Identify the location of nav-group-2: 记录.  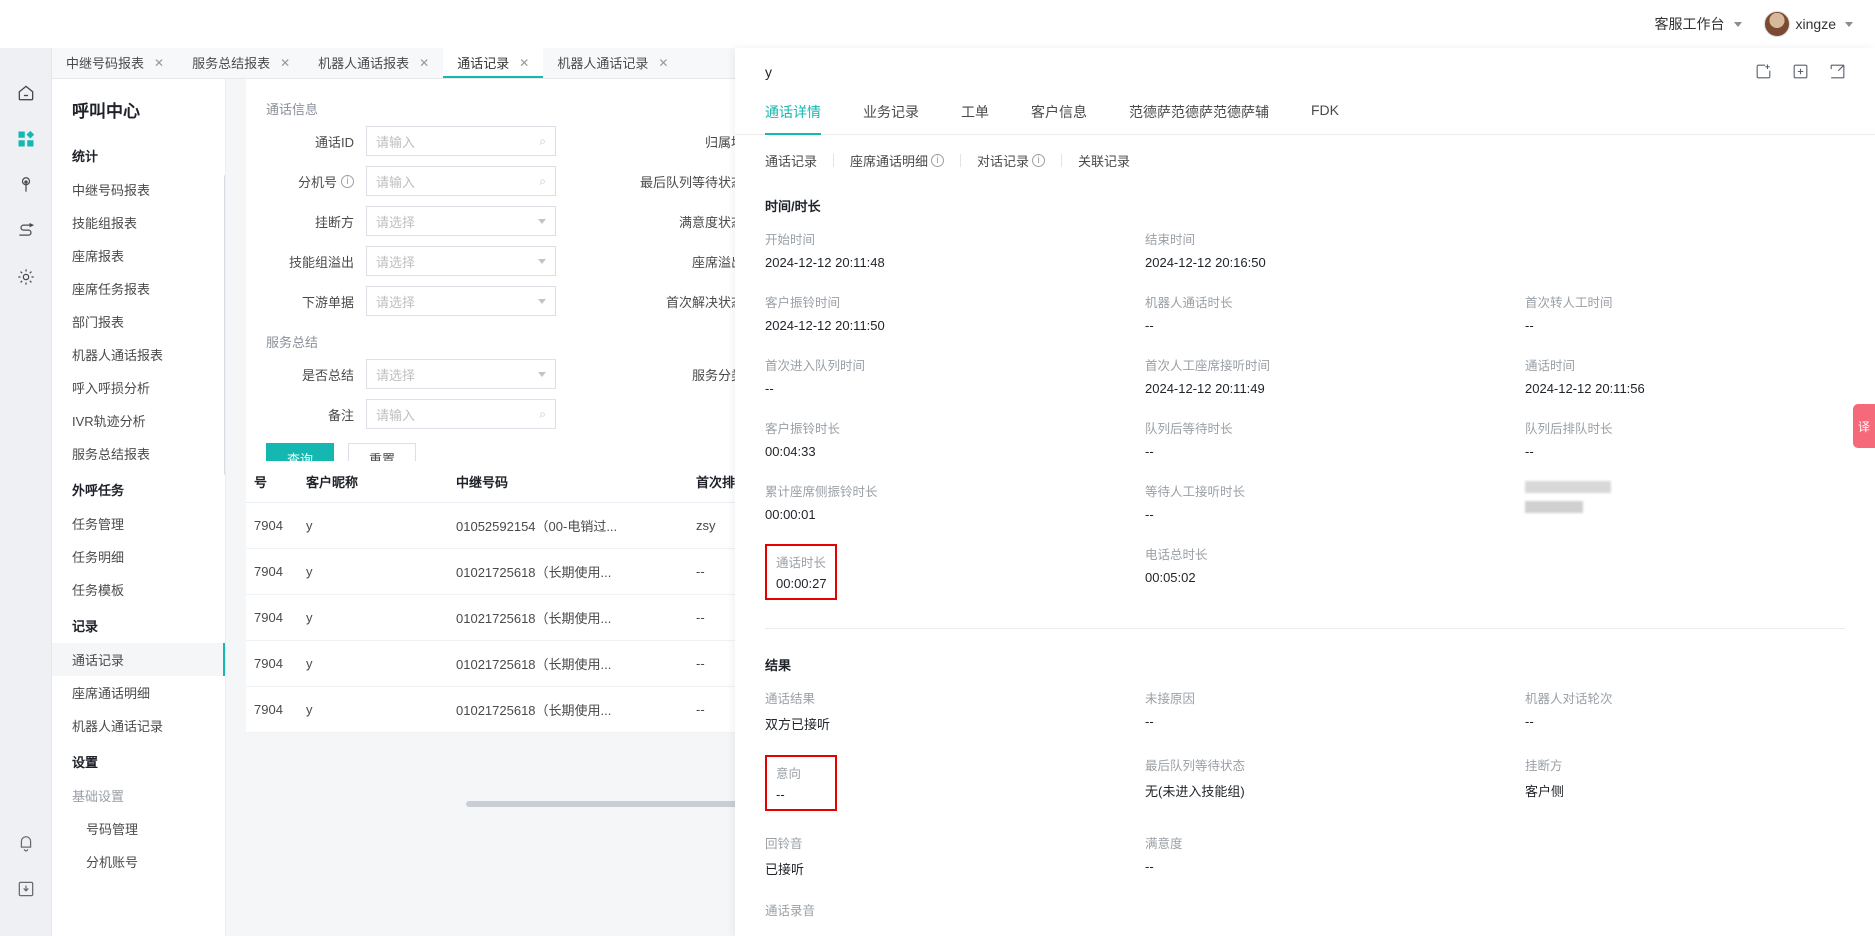
(85, 626).